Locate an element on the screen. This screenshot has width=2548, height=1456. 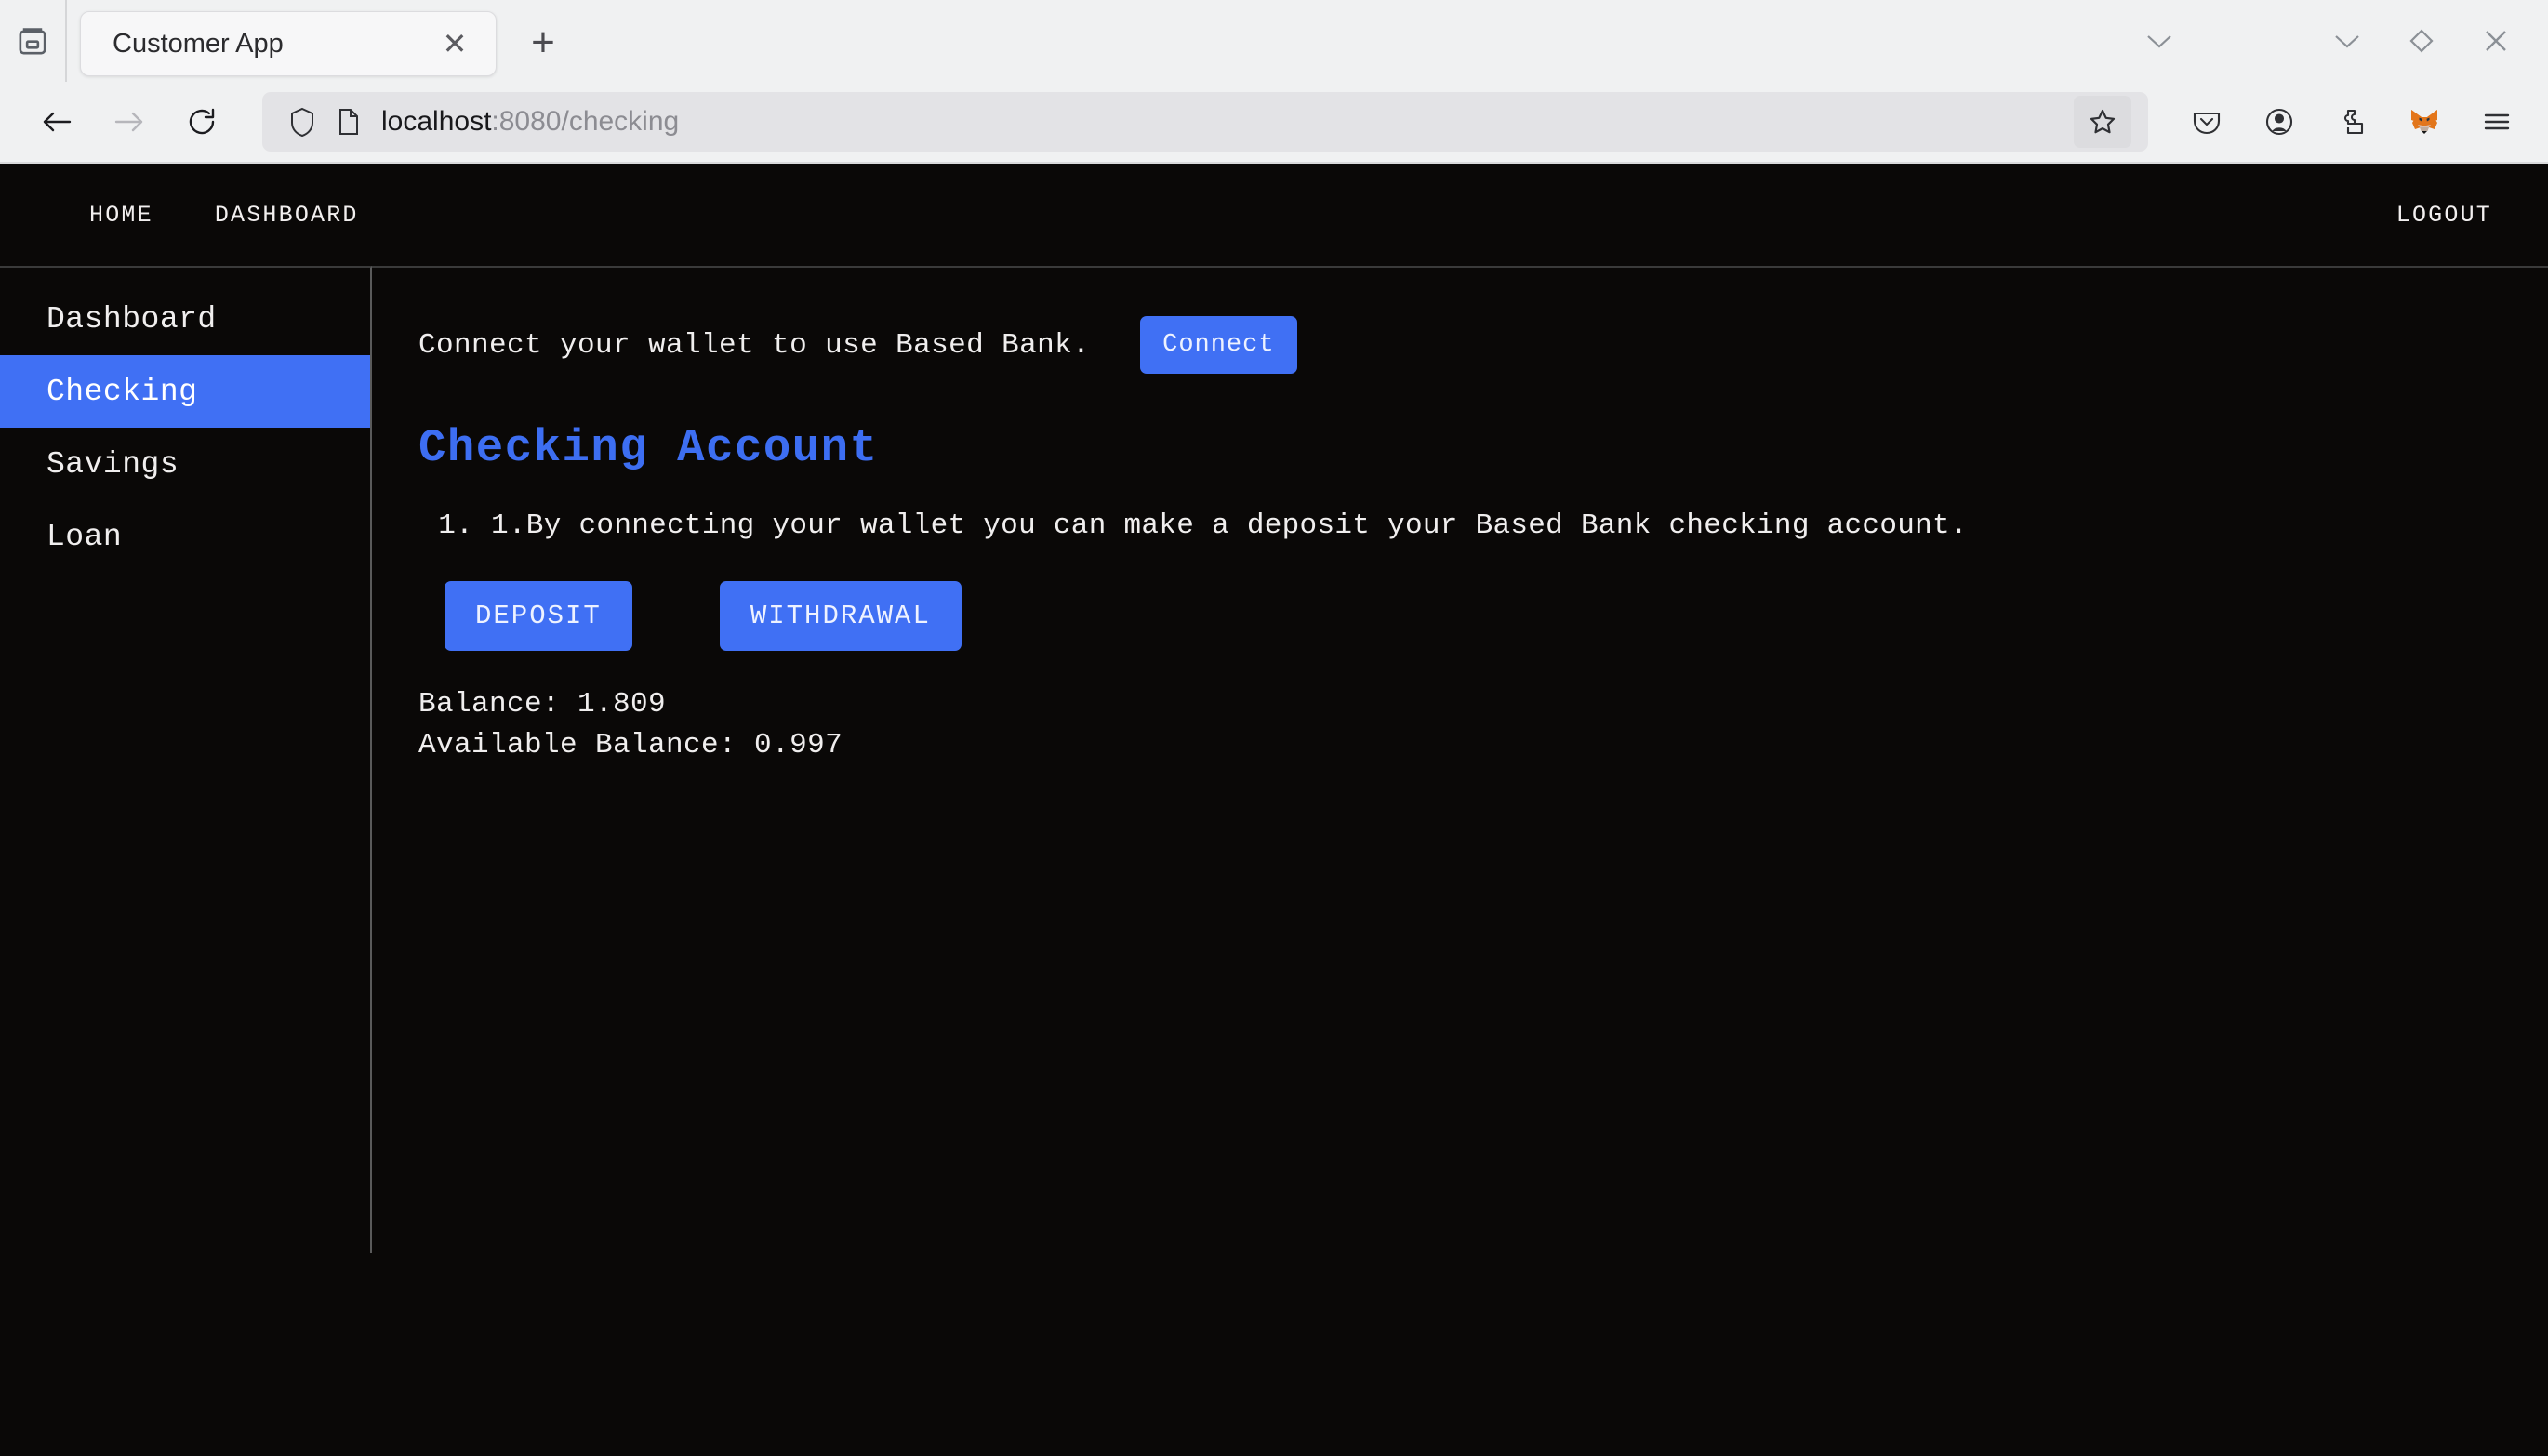
deposit-button: DEPOSIT is located at coordinates (538, 616).